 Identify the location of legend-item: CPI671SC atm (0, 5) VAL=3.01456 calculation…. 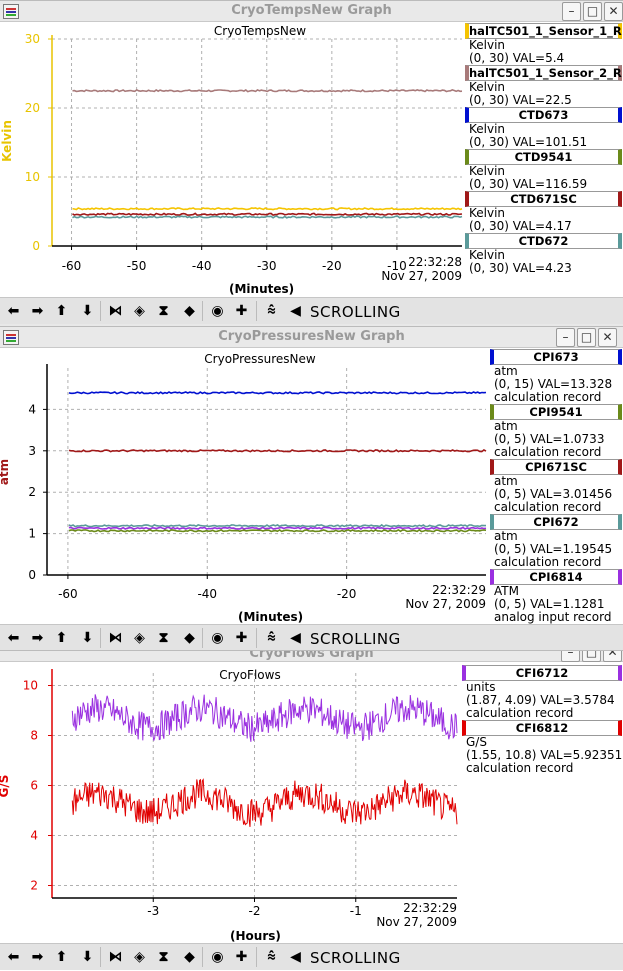
(556, 486).